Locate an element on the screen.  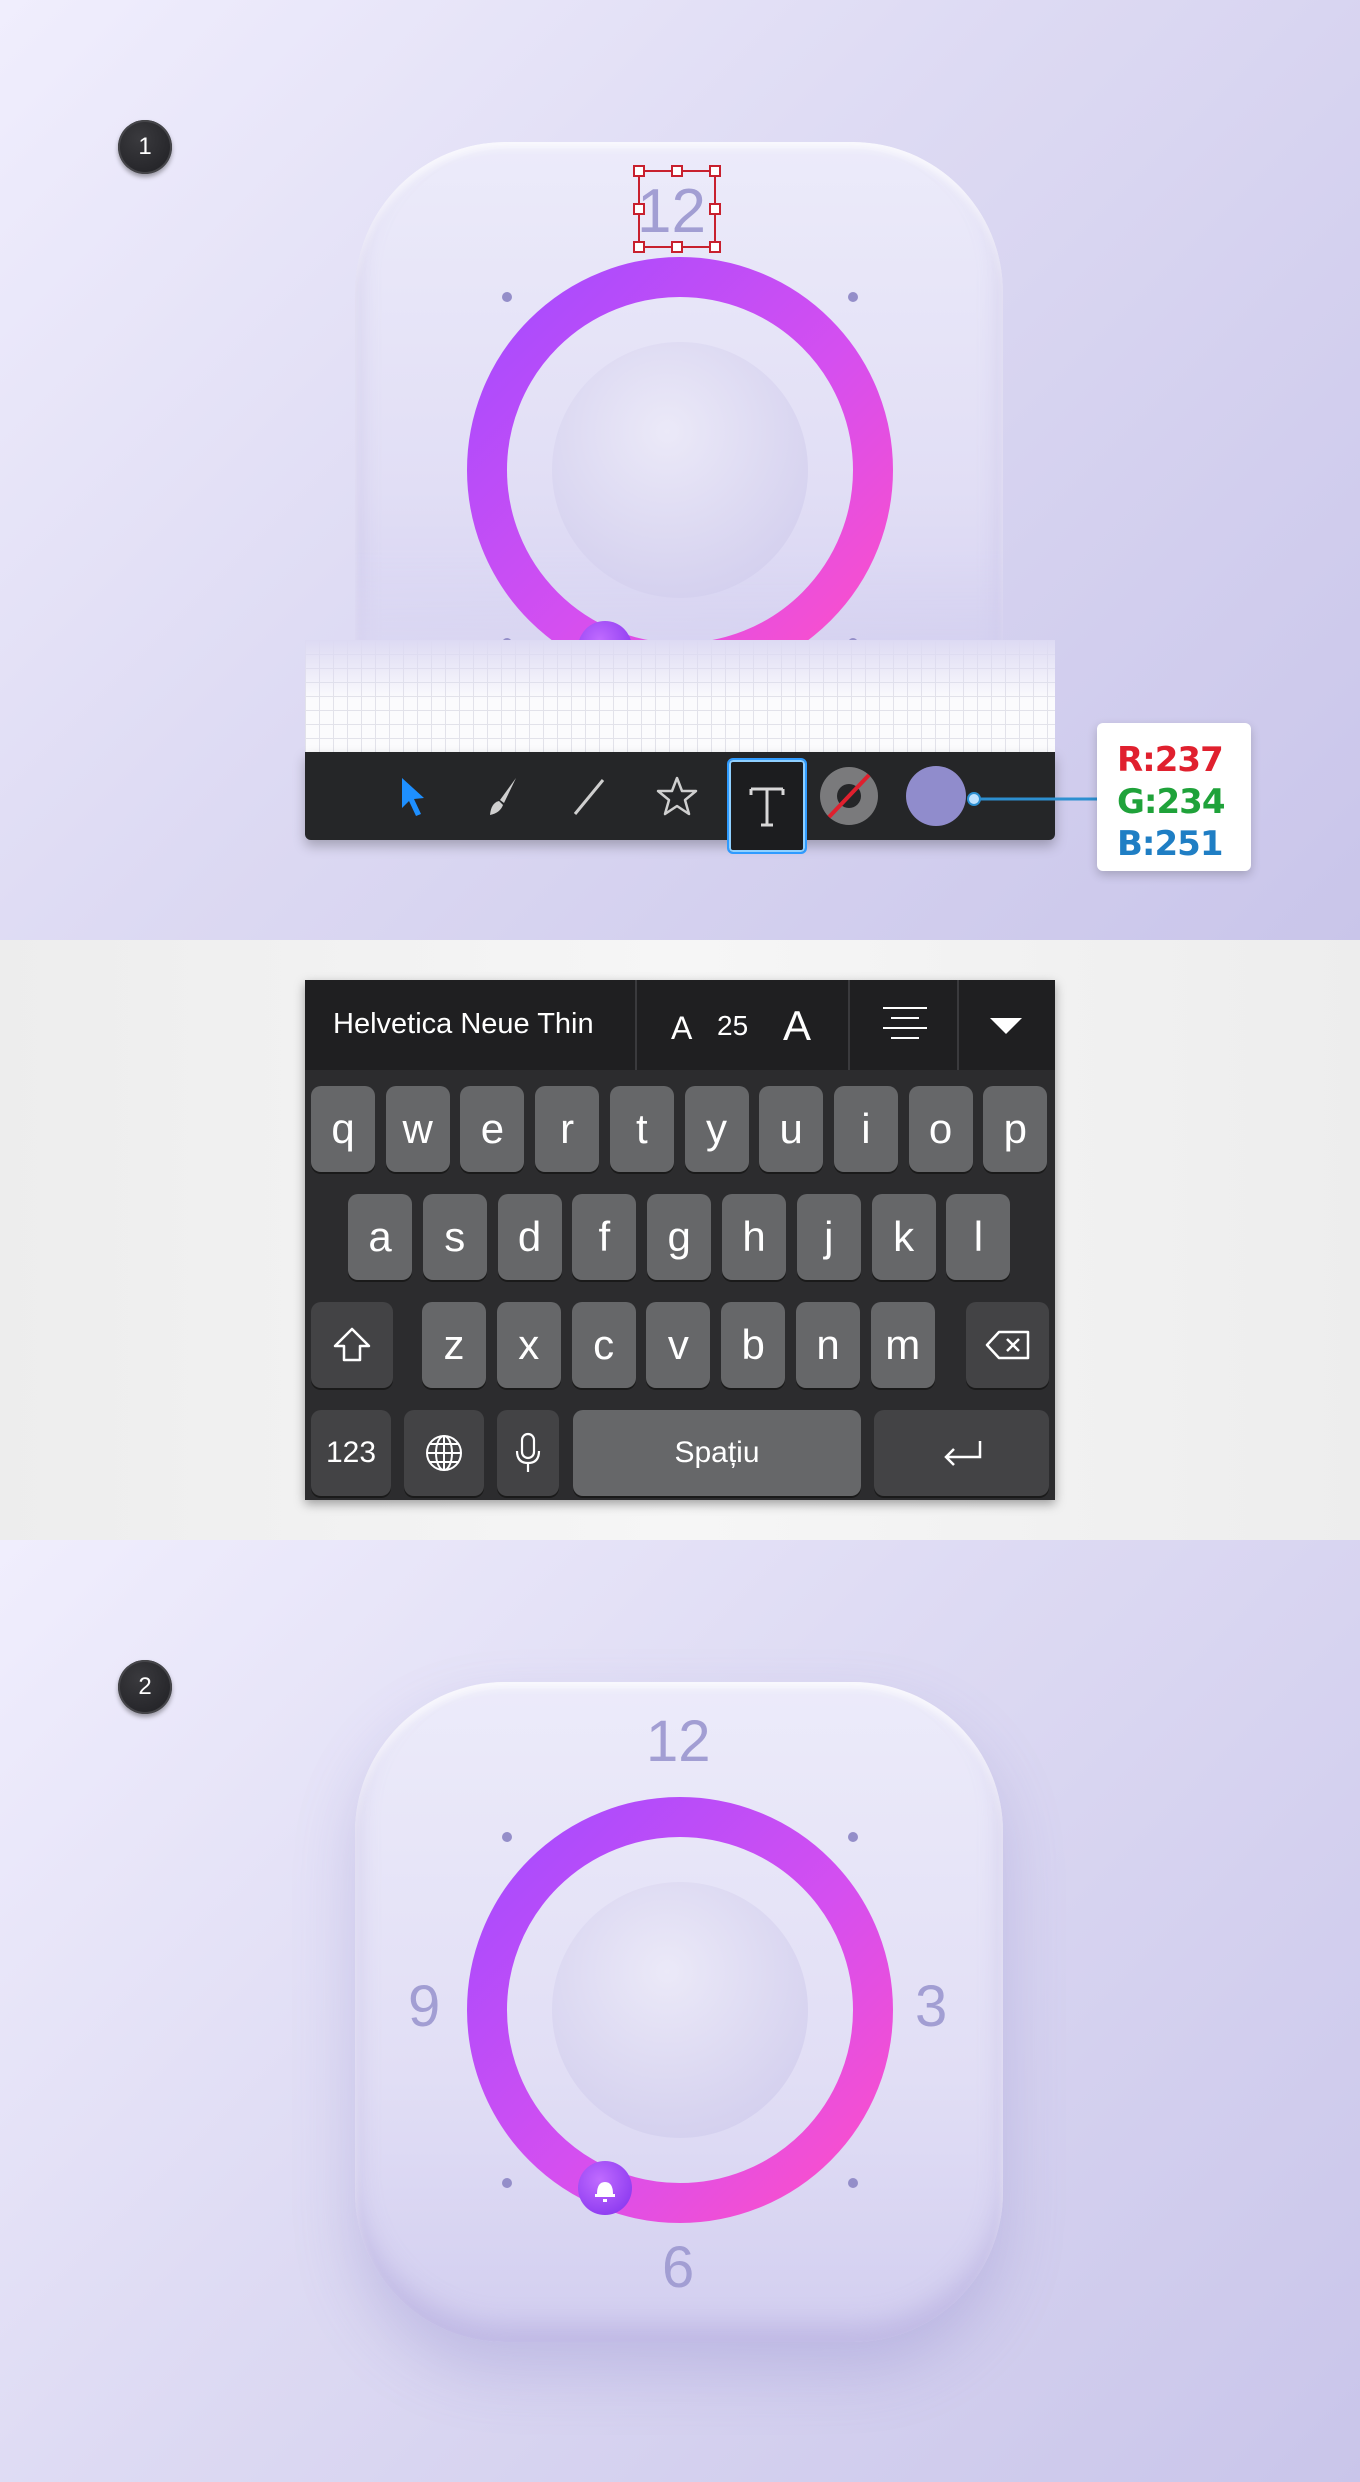
clock-number-12: 12 is located at coordinates (678, 1741).